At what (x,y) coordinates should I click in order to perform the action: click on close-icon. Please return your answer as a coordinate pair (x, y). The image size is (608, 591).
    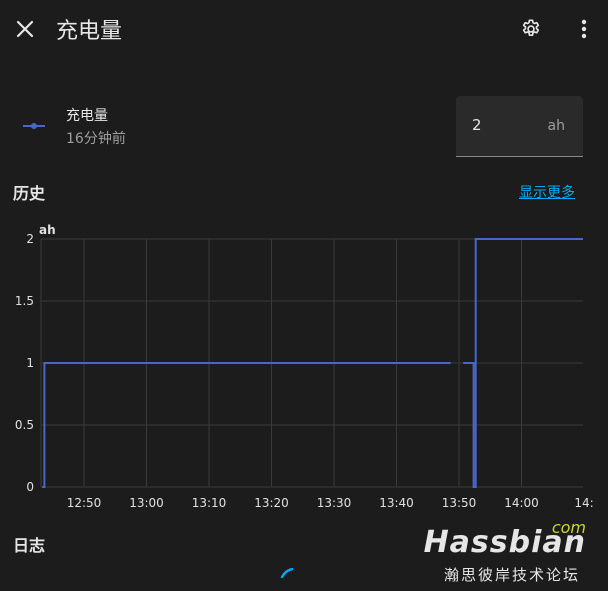
    Looking at the image, I should click on (25, 29).